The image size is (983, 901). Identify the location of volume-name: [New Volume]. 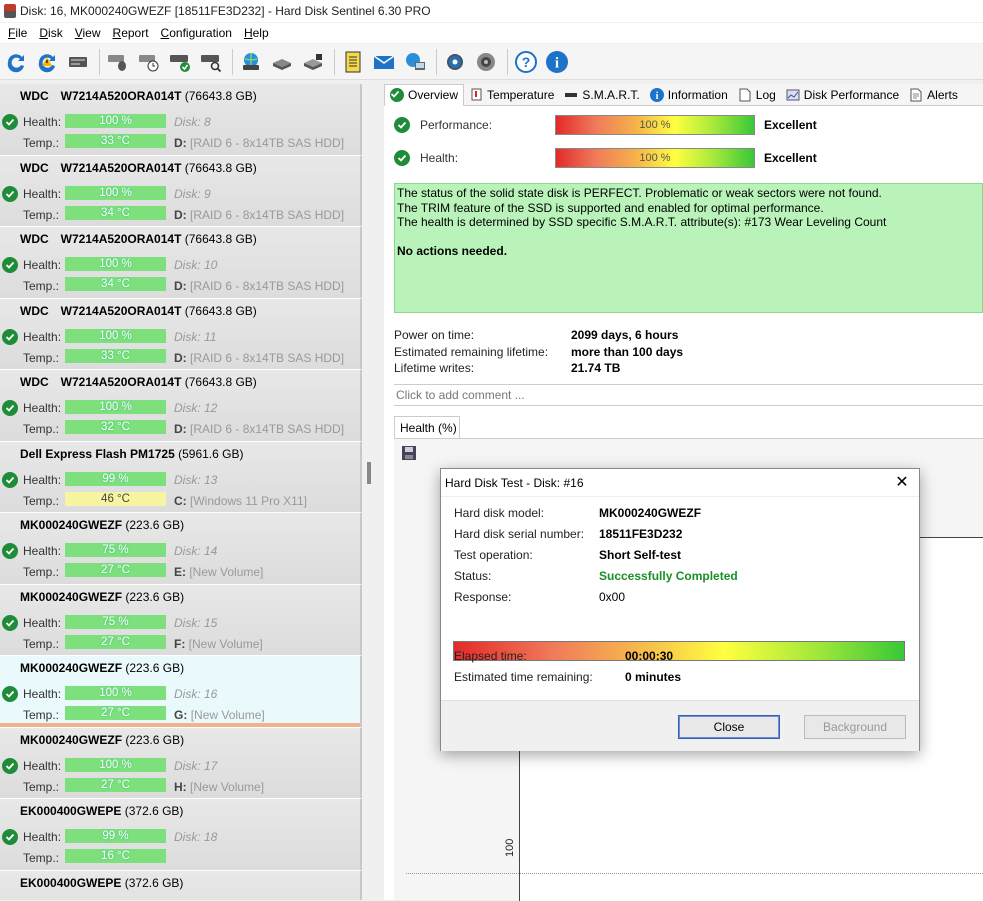
(227, 786).